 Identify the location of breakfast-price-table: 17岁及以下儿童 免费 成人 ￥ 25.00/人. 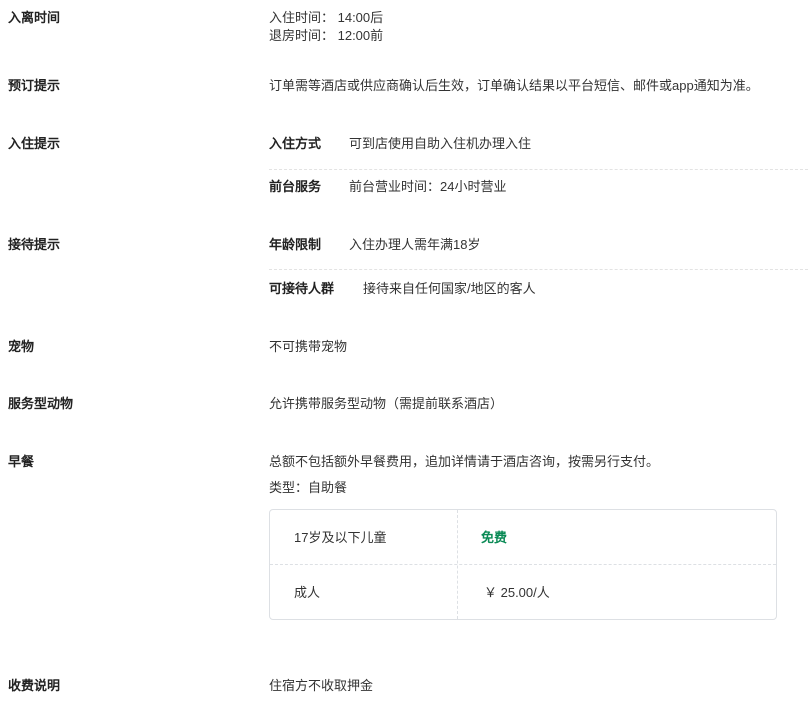
(523, 564).